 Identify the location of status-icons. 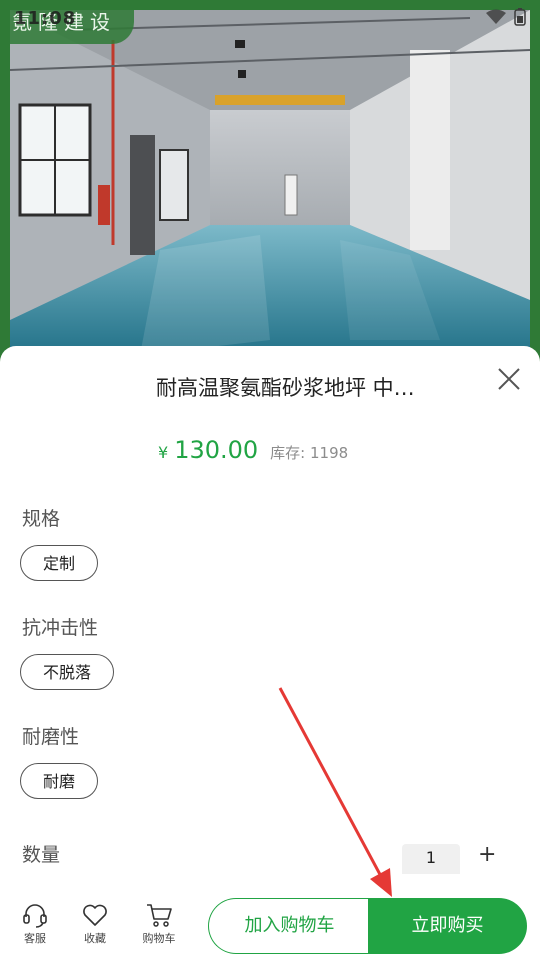
(506, 19).